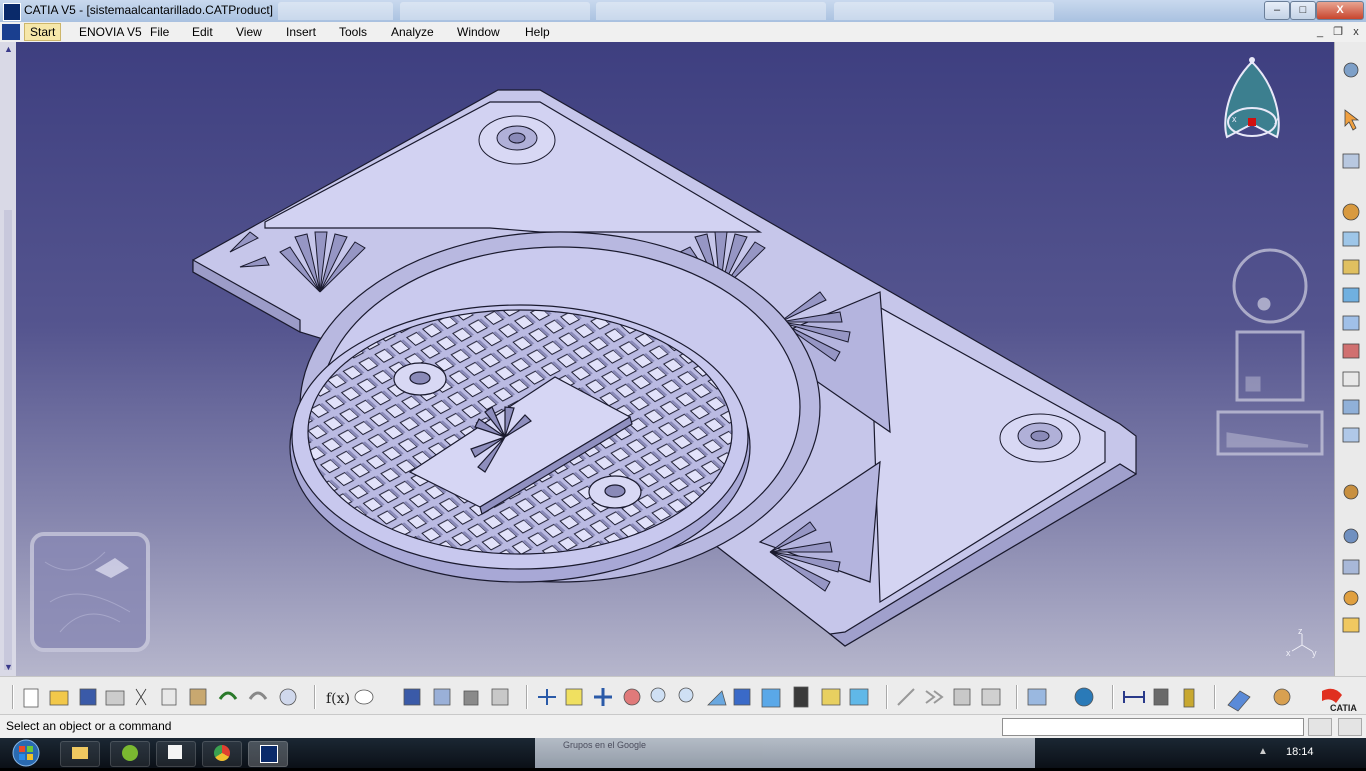 This screenshot has width=1366, height=771. Describe the element at coordinates (1270, 352) in the screenshot. I see `view-navigation-overlay` at that location.